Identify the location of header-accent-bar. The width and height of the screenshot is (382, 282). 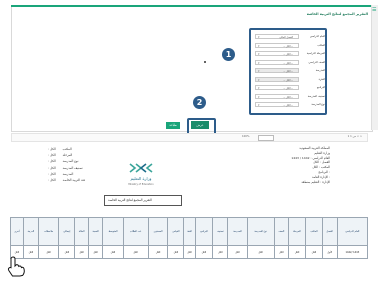
(191, 6).